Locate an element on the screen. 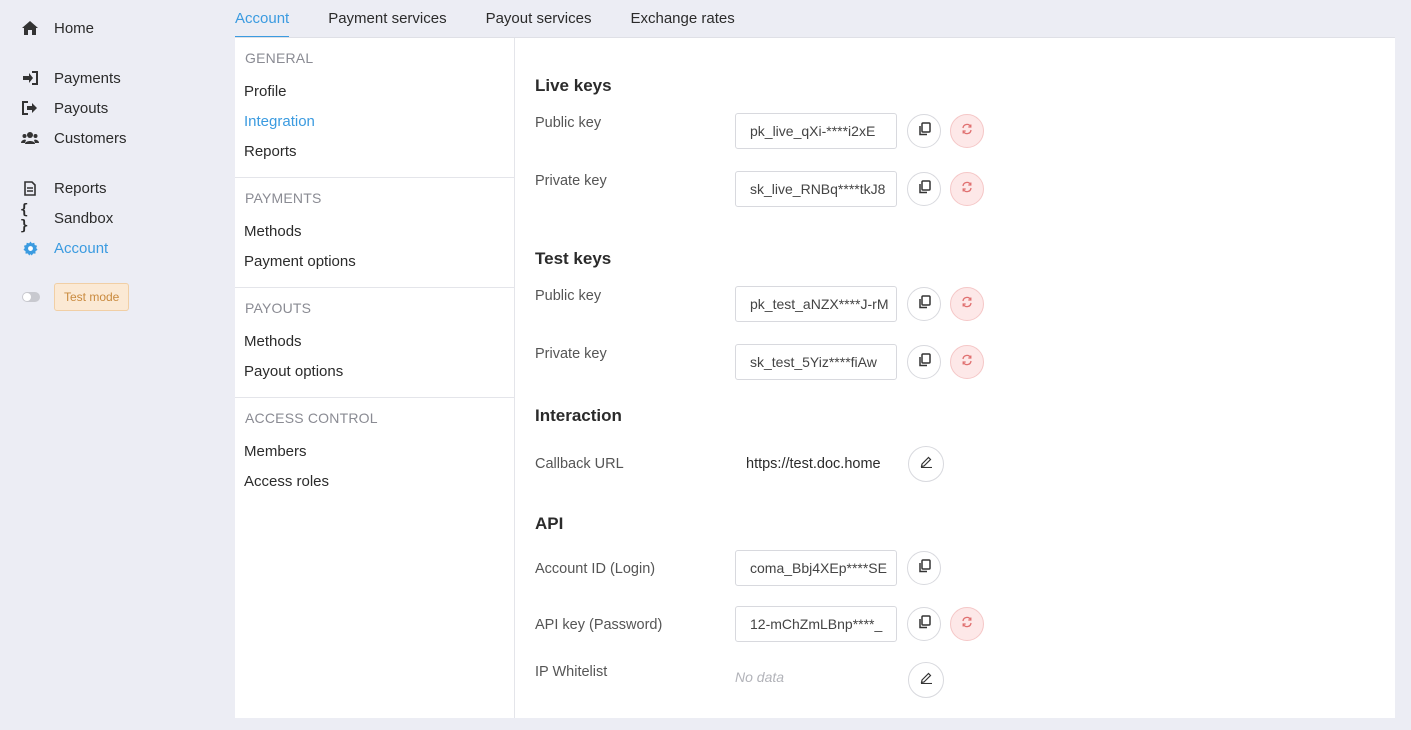 The width and height of the screenshot is (1411, 730). test-private-key-field: sk_test_5Yiz****fiAw is located at coordinates (816, 362).